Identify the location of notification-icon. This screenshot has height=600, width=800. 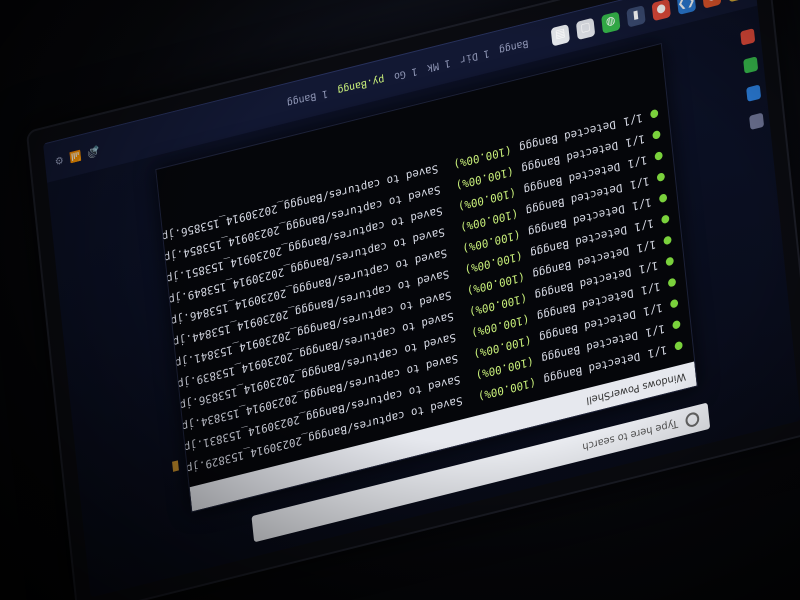
(748, 37).